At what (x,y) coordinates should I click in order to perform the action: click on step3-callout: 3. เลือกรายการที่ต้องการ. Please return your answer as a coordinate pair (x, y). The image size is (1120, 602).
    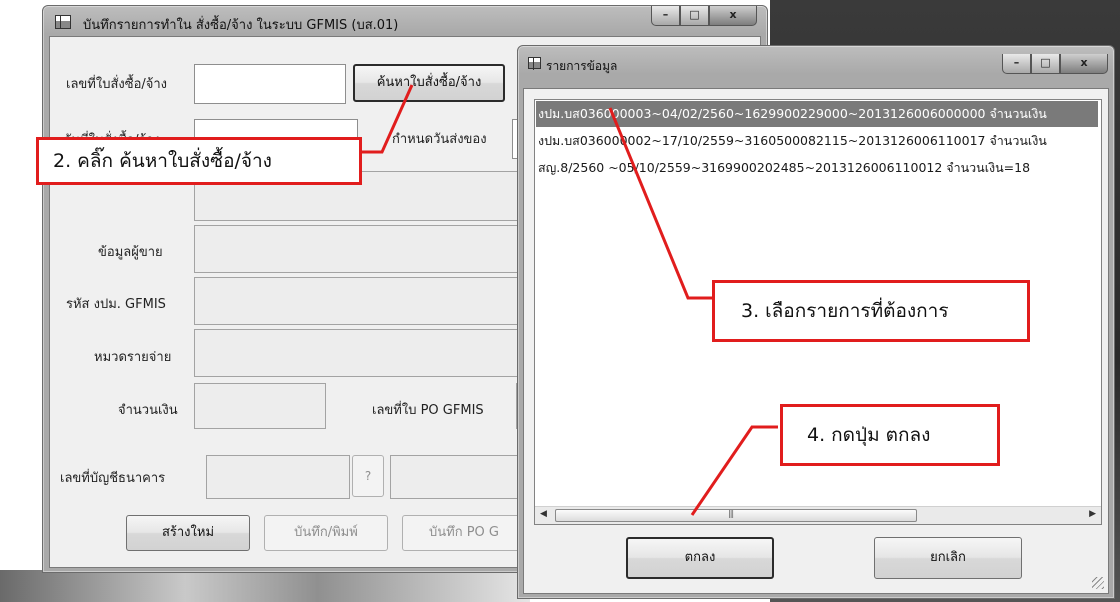
    Looking at the image, I should click on (871, 311).